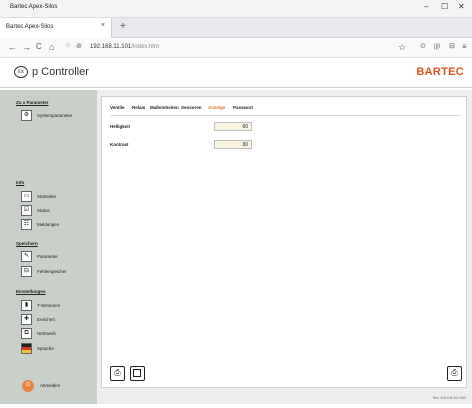 The image size is (472, 408). Describe the element at coordinates (26, 47) in the screenshot. I see `forward-icon: →` at that location.